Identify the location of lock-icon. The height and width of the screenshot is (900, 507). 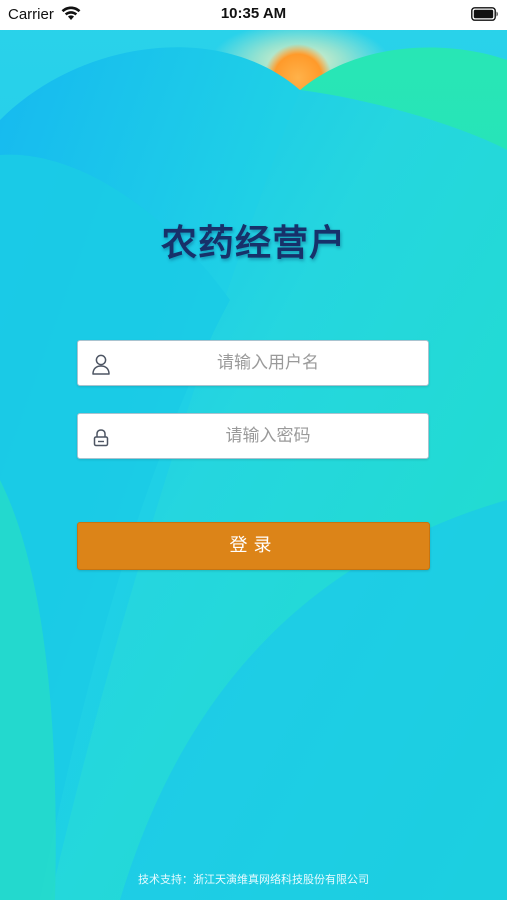
(101, 438).